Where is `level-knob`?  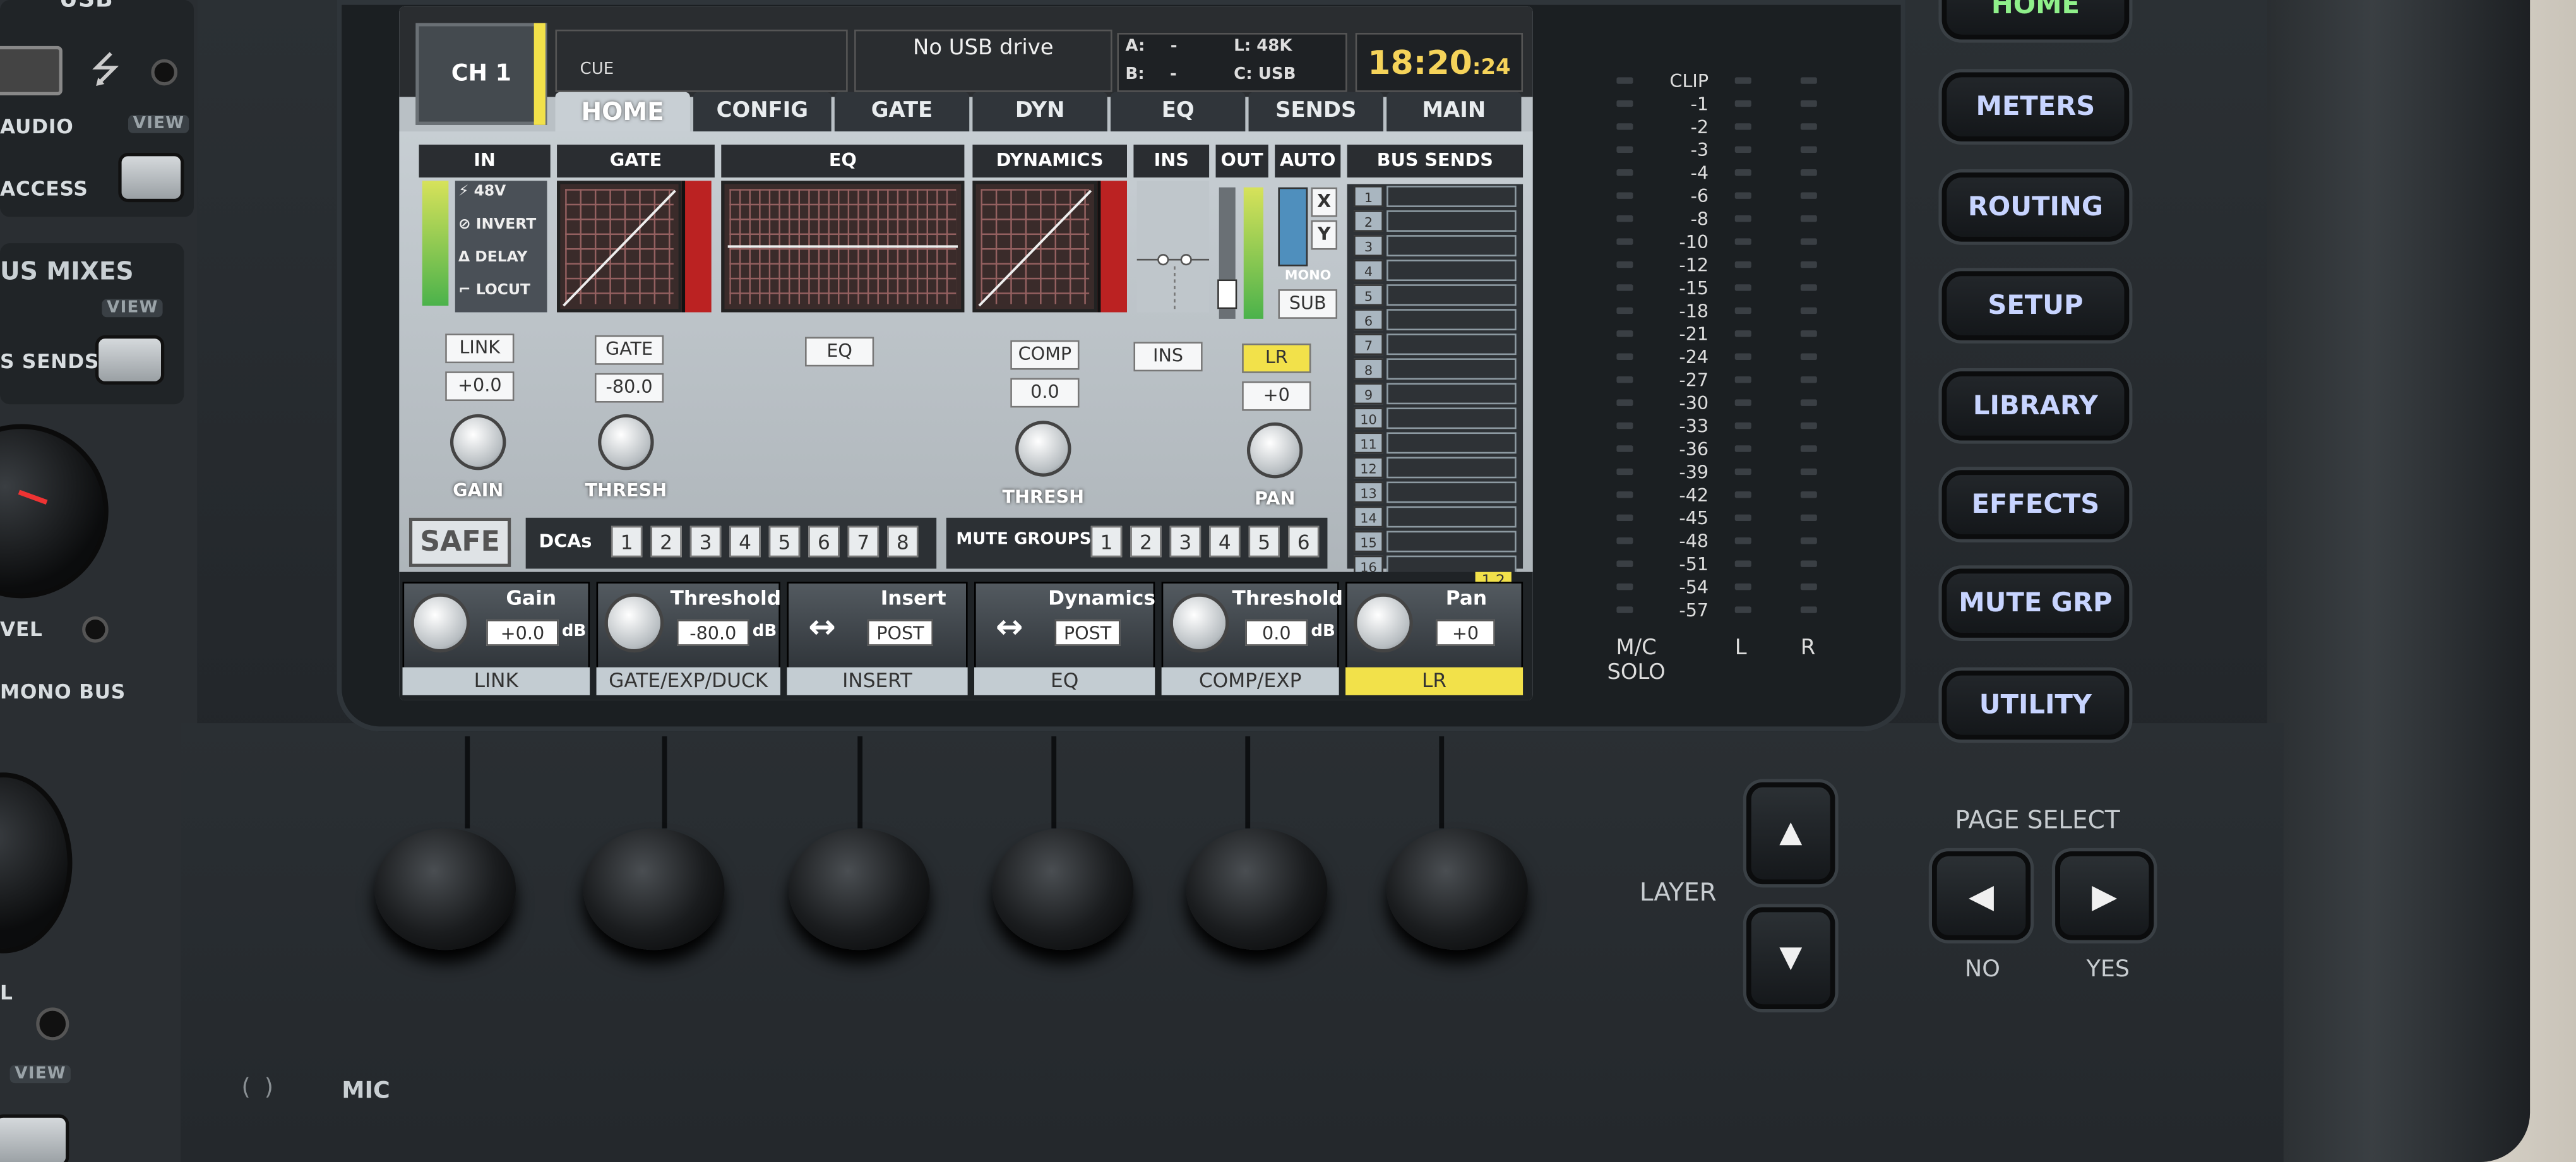
level-knob is located at coordinates (54, 511).